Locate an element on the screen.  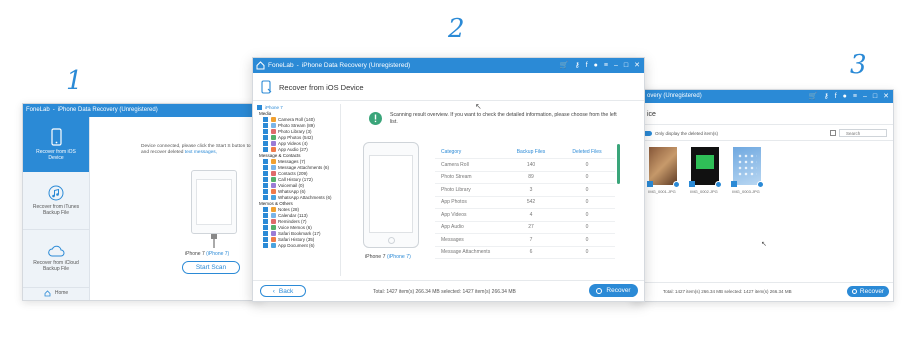
page-title: Recover from iOS Device is located at coordinates (321, 87).